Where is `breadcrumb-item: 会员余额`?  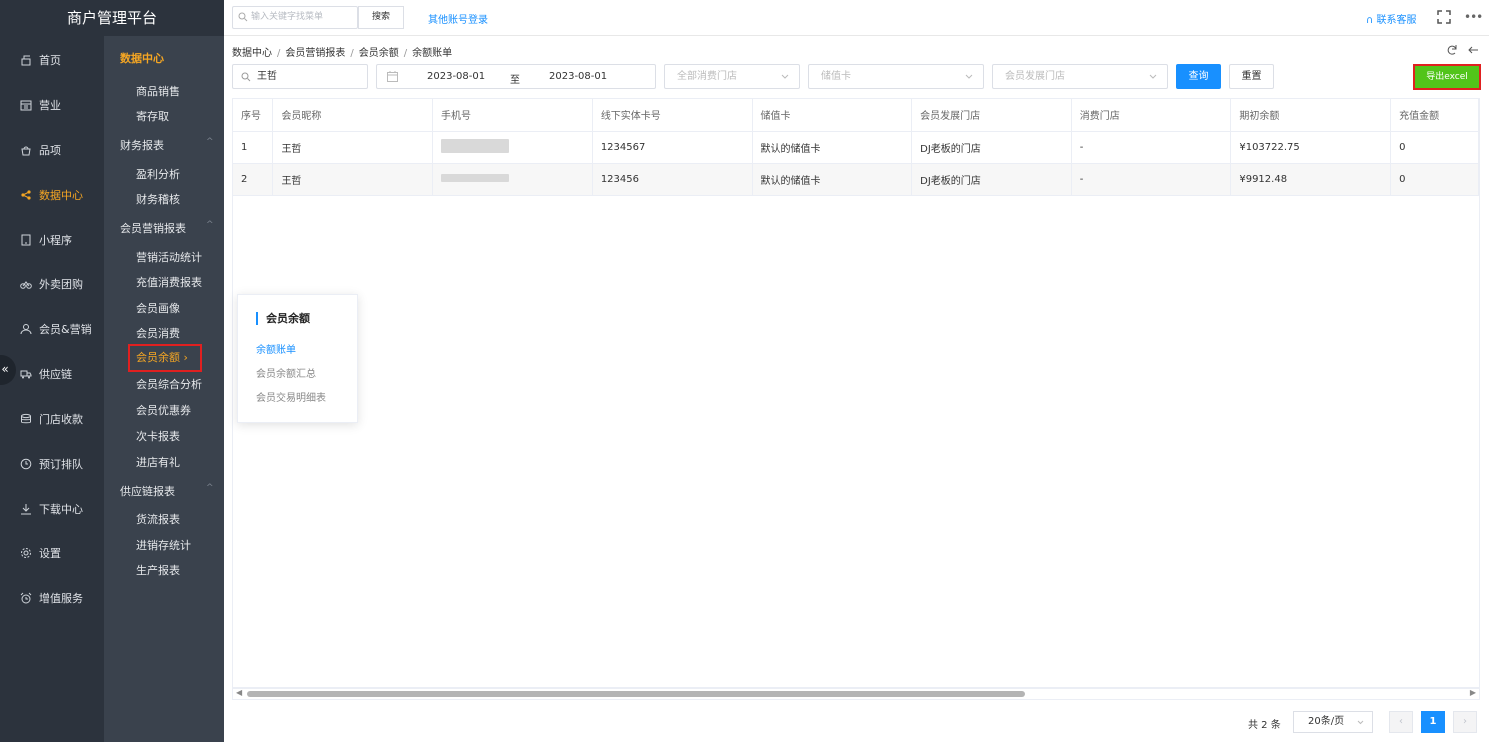 breadcrumb-item: 会员余额 is located at coordinates (379, 53).